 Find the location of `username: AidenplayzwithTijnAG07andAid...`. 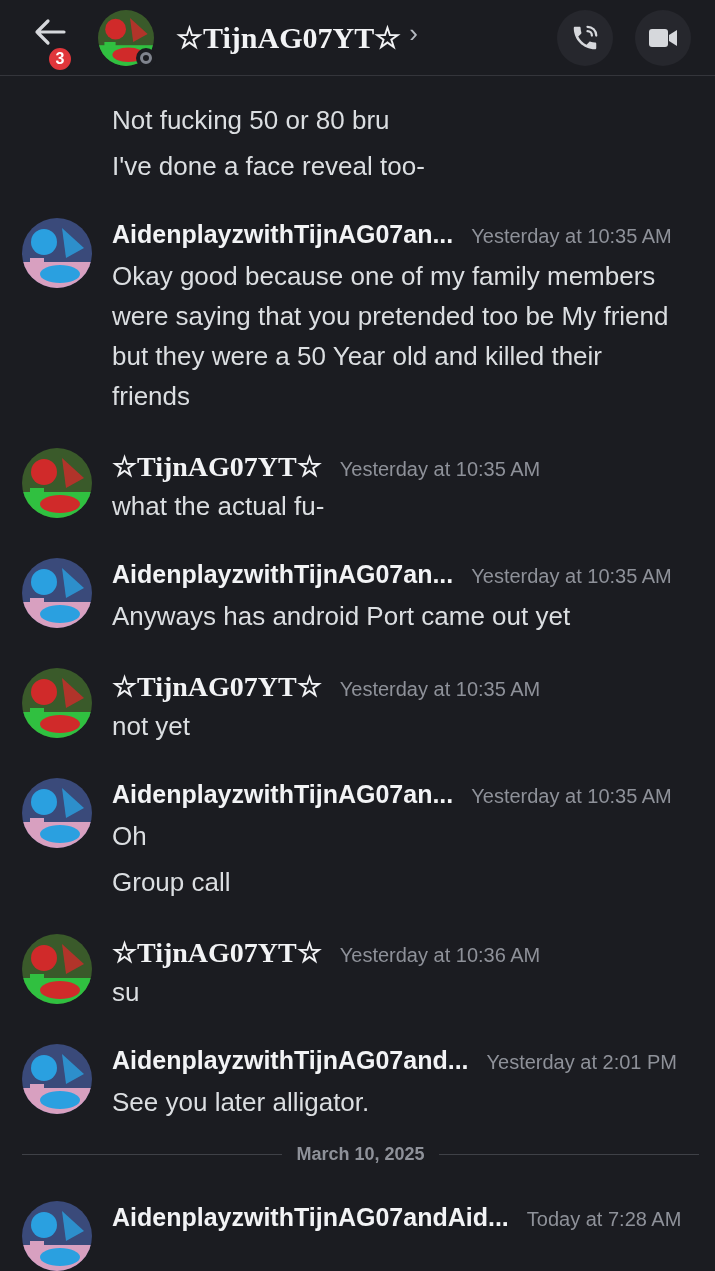

username: AidenplayzwithTijnAG07andAid... is located at coordinates (310, 1217).